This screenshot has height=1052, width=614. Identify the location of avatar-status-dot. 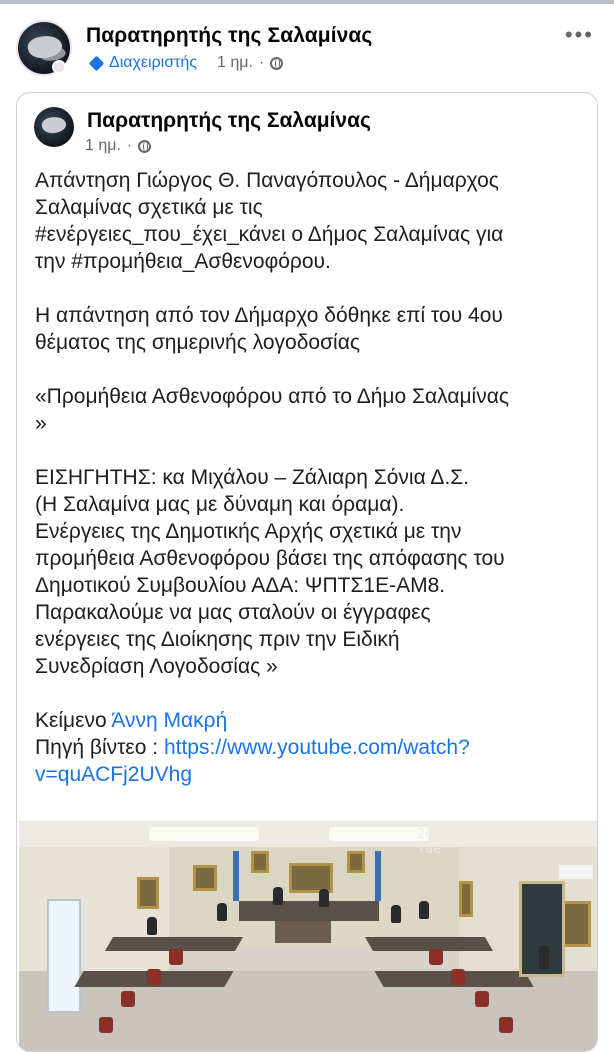
(59, 67).